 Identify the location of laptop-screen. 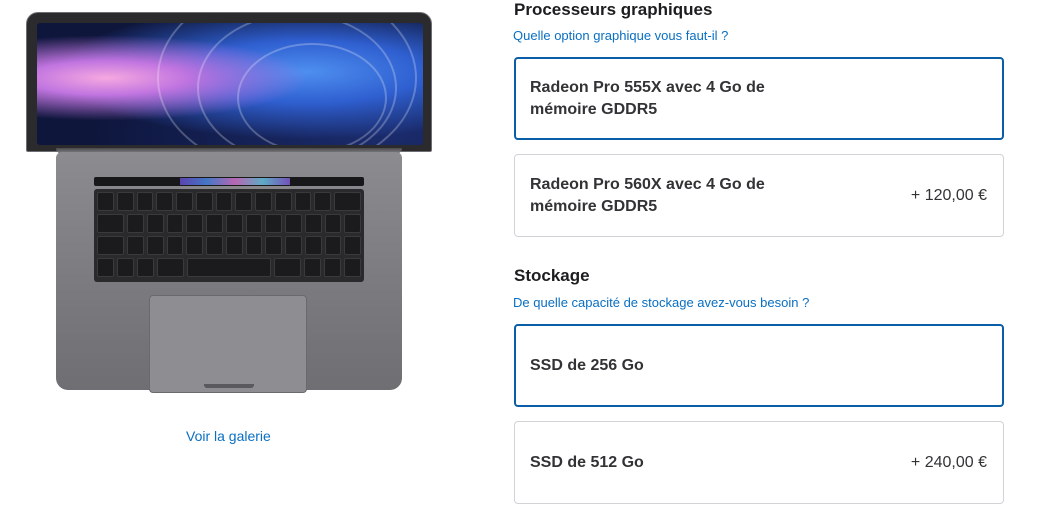
(230, 84).